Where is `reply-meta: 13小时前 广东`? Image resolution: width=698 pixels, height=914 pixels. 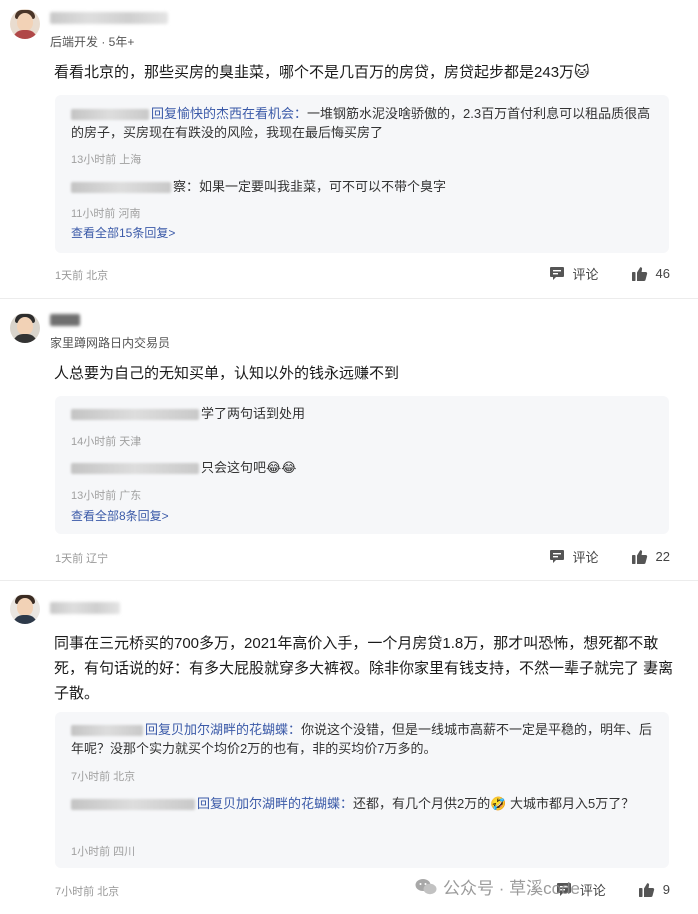 reply-meta: 13小时前 广东 is located at coordinates (106, 496).